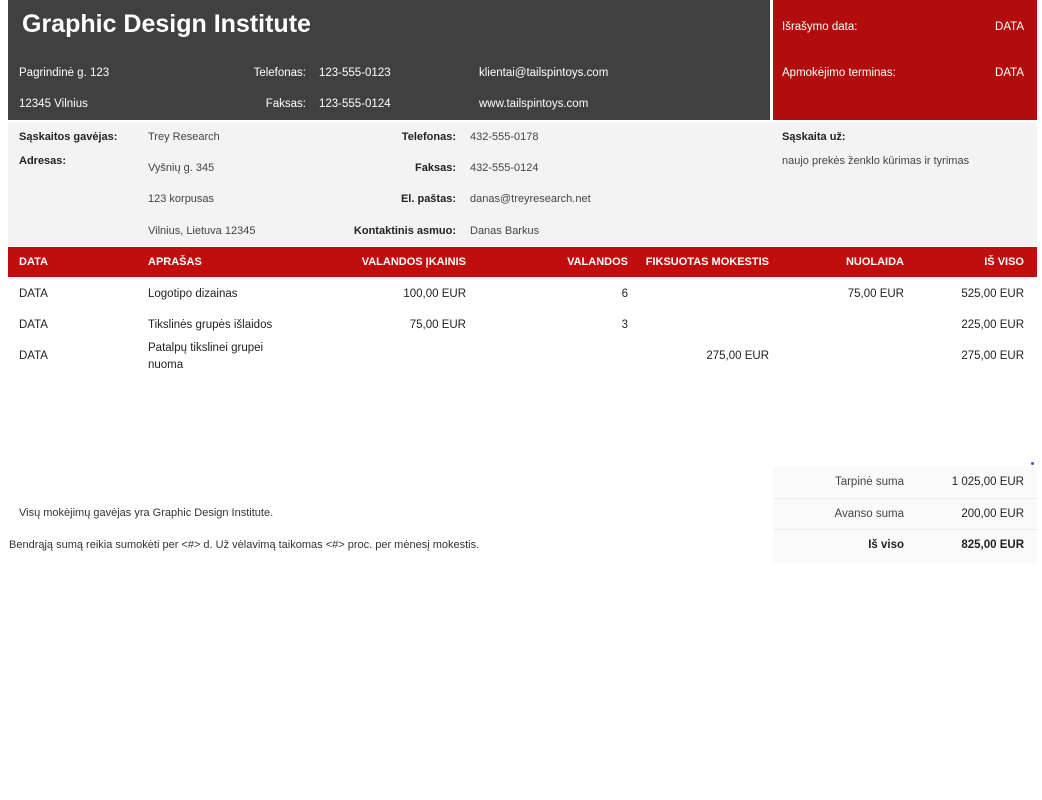 This screenshot has width=1042, height=800. I want to click on col-header-discount: NUOLAIDA, so click(874, 262).